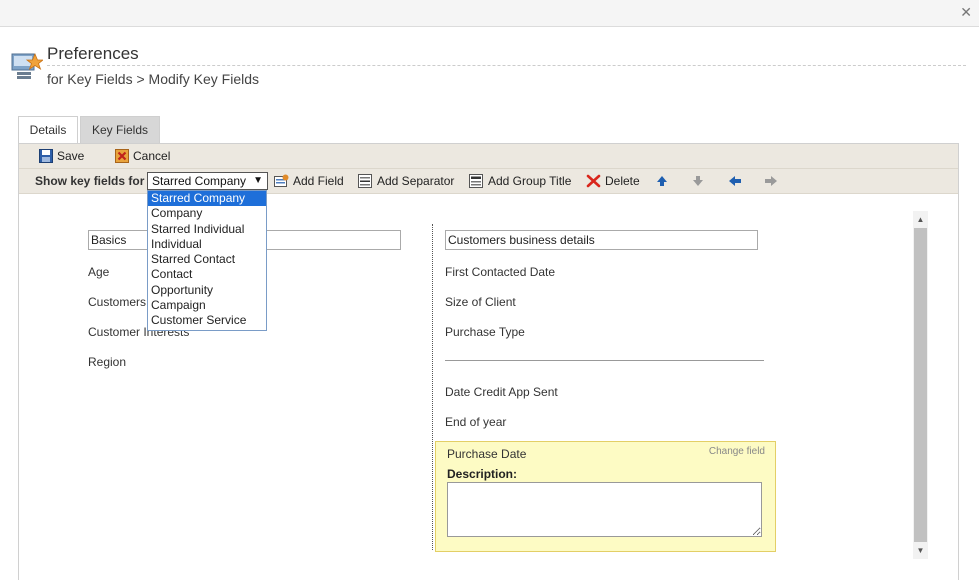  I want to click on save-button: Save, so click(61, 157).